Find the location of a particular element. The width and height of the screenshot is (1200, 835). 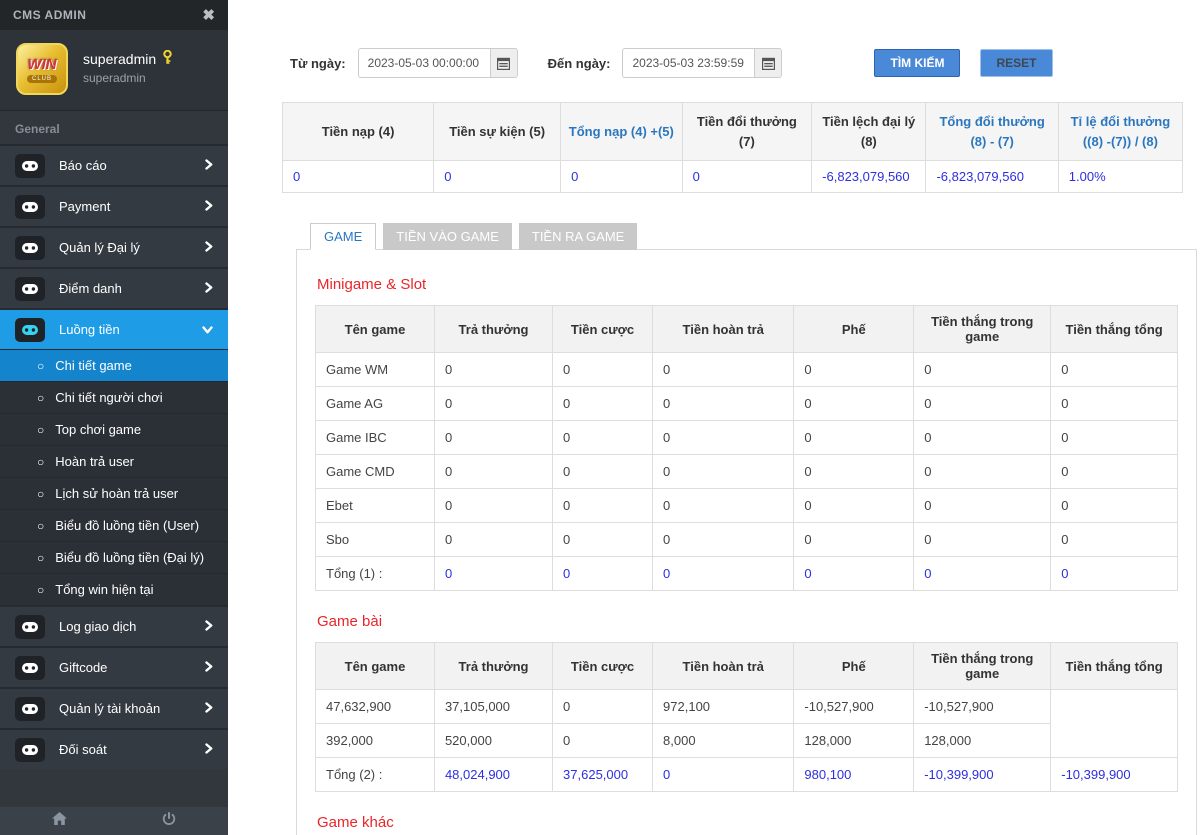

sidebar-item-label: Payment is located at coordinates (85, 206).